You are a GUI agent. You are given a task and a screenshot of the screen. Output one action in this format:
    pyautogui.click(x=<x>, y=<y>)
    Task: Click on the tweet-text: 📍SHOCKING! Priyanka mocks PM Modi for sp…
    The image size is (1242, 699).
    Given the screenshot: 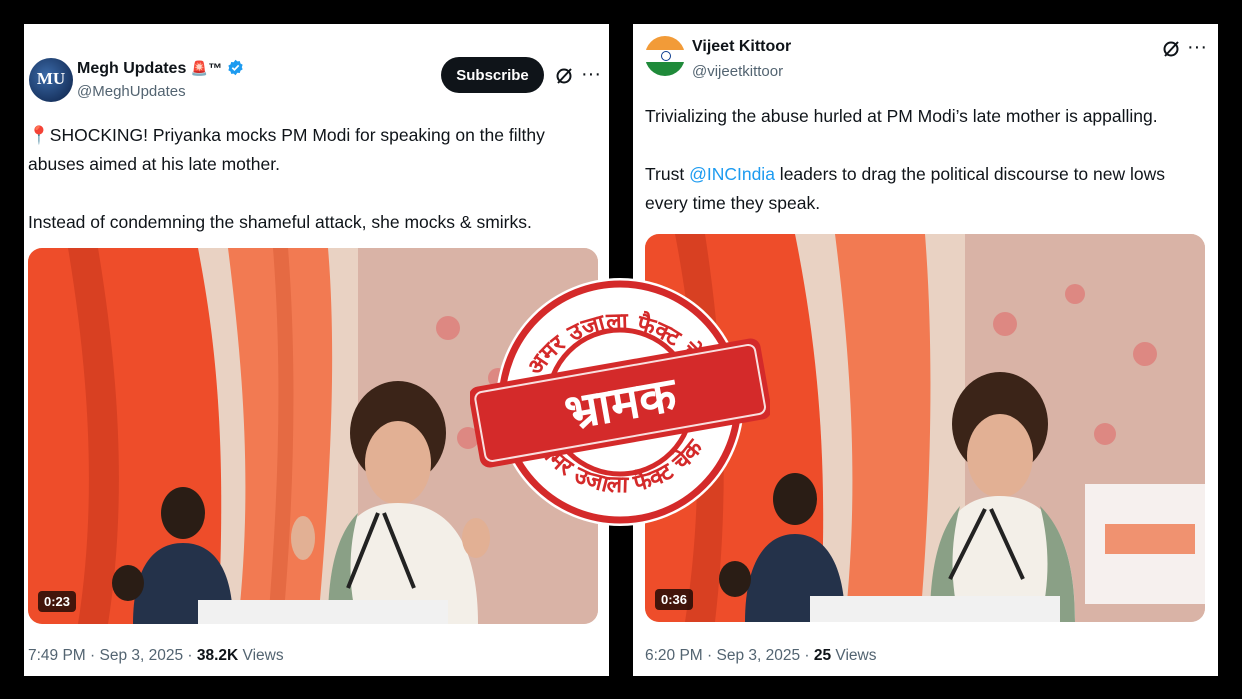 What is the action you would take?
    pyautogui.click(x=286, y=178)
    